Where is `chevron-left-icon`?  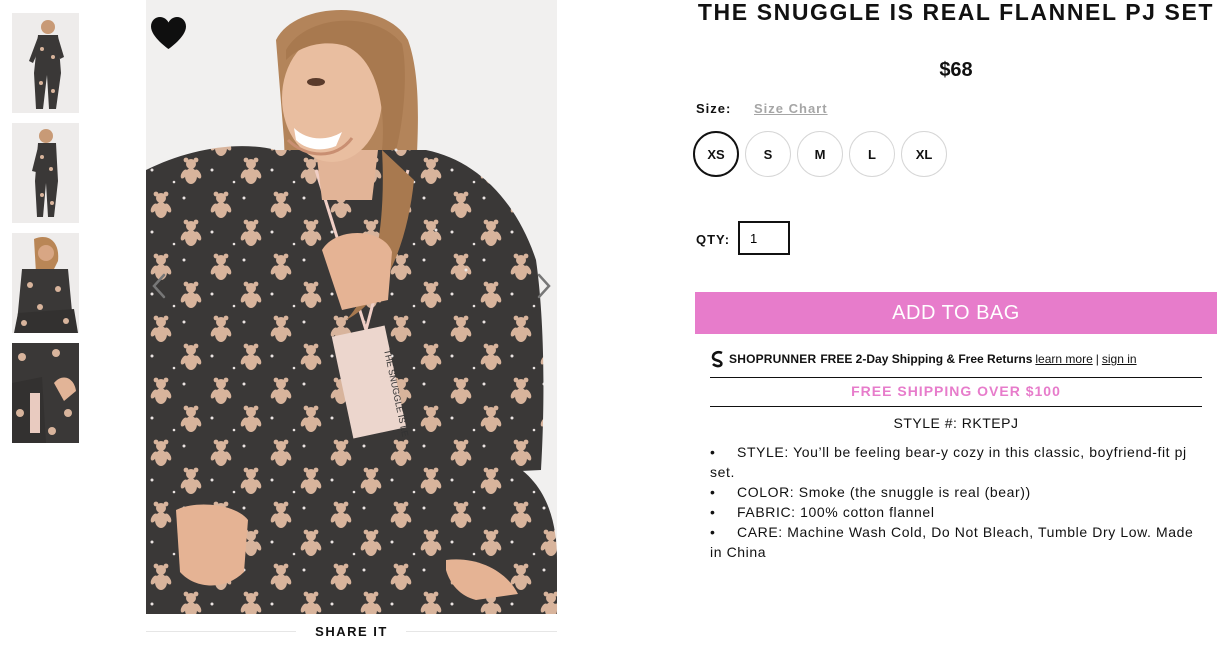
chevron-left-icon is located at coordinates (159, 286).